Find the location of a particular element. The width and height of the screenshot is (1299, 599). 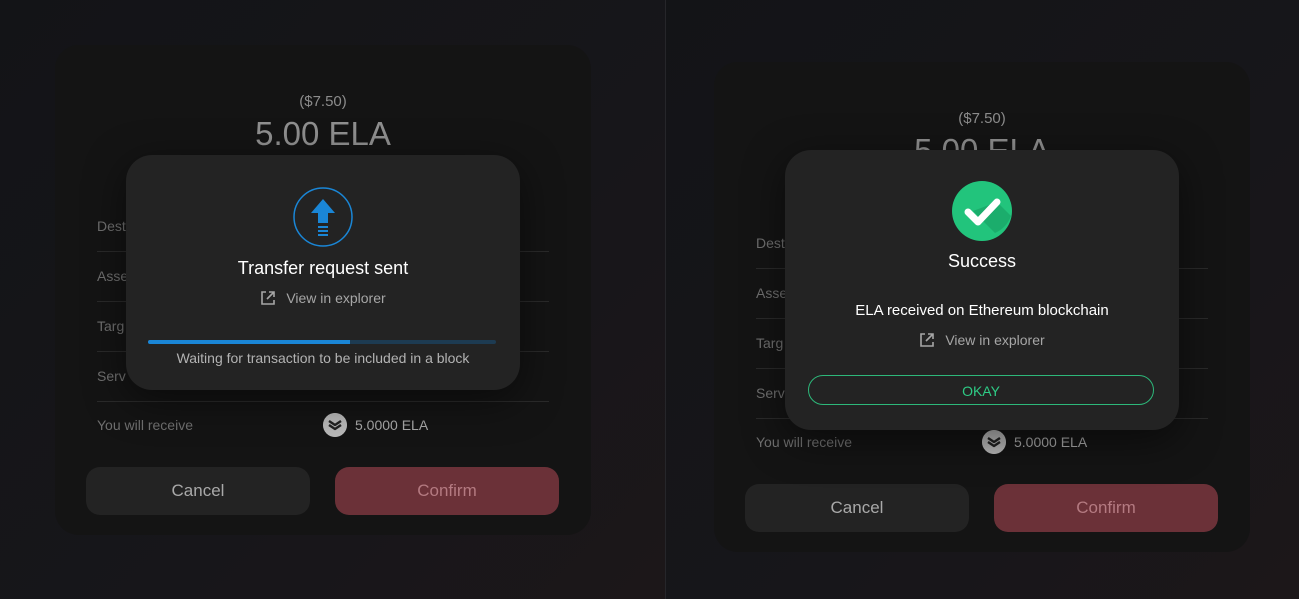

progress-bar is located at coordinates (322, 342).